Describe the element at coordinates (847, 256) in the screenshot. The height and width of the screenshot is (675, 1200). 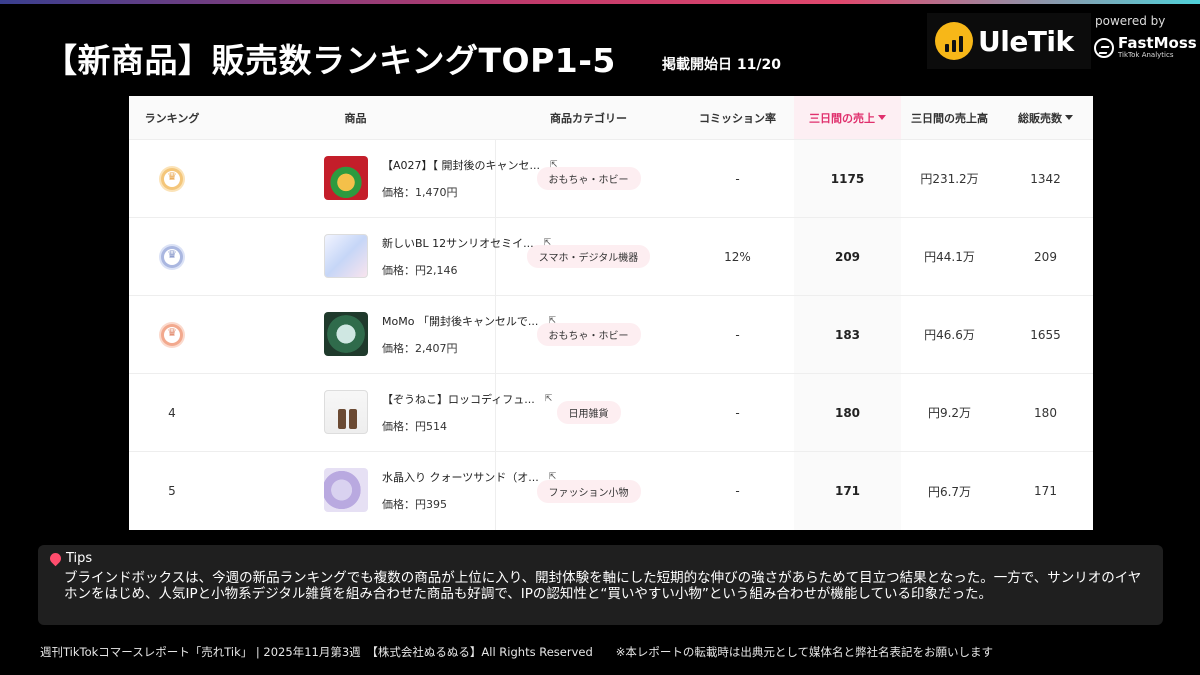
I see `sales3-value: 209` at that location.